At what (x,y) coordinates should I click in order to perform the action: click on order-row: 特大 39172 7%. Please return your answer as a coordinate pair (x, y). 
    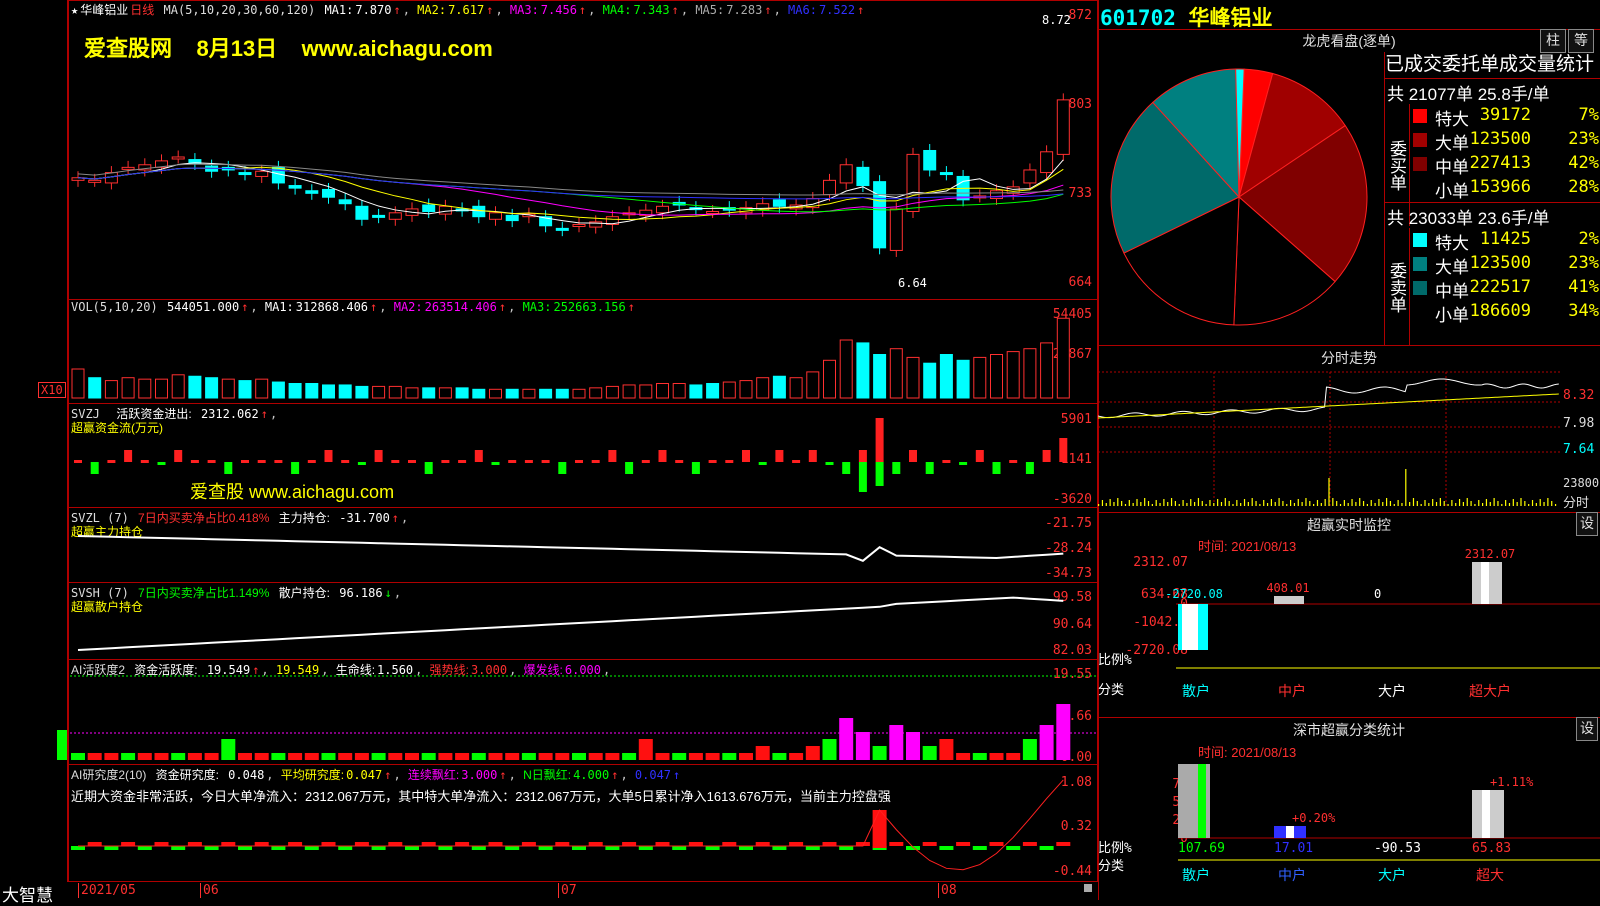
    Looking at the image, I should click on (1505, 116).